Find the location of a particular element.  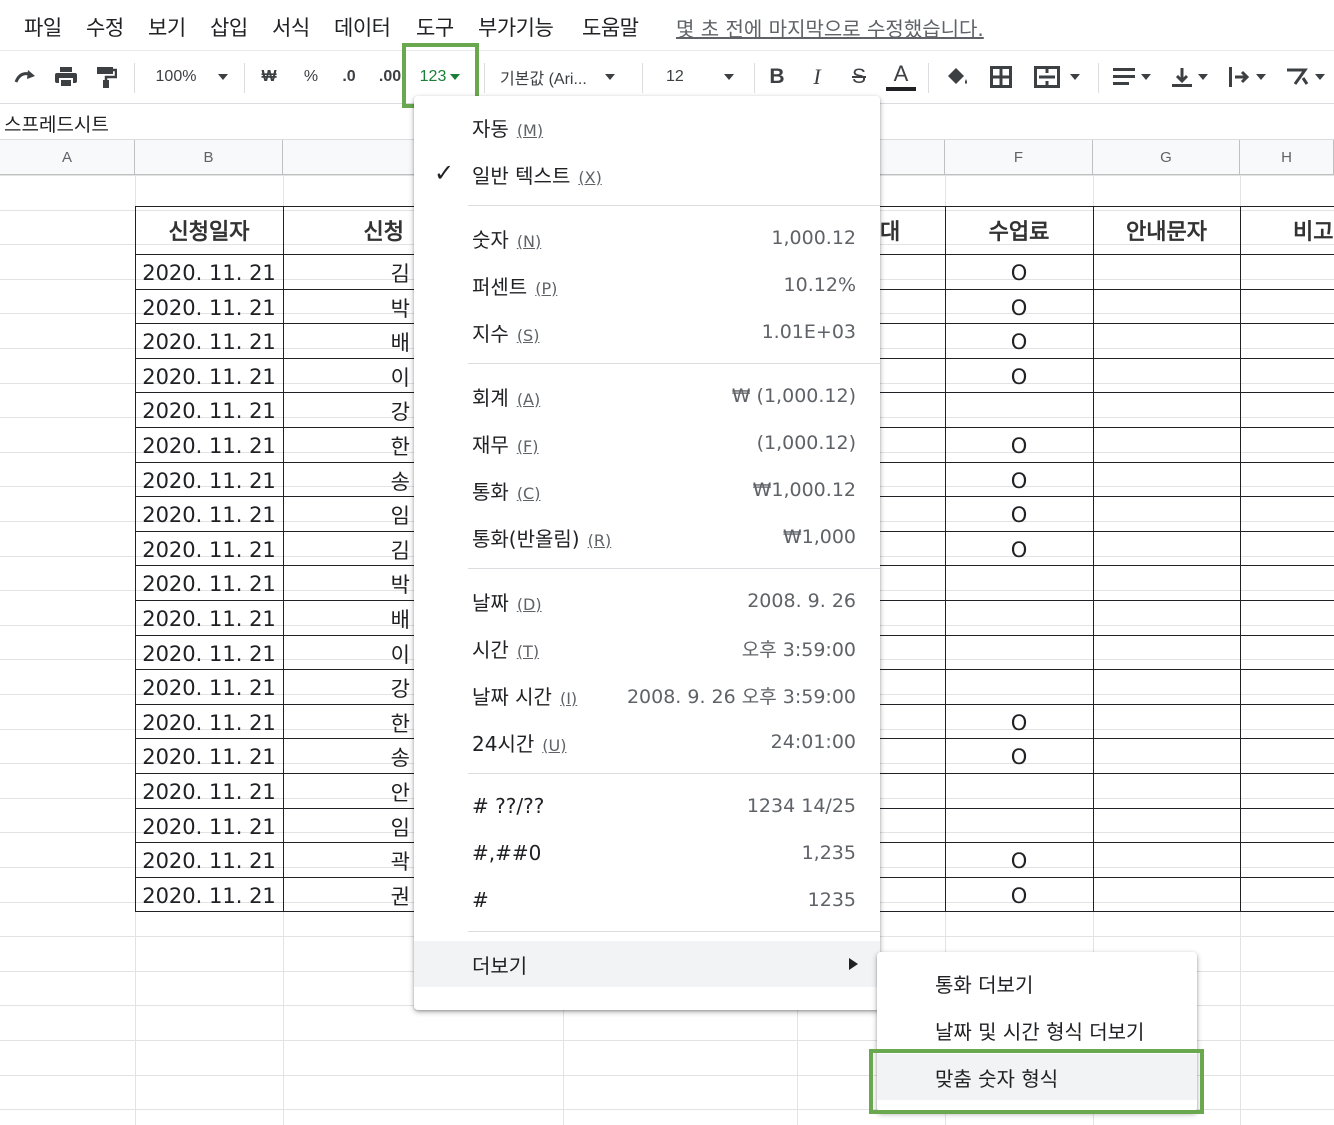

zoom-select: 100% is located at coordinates (192, 77).